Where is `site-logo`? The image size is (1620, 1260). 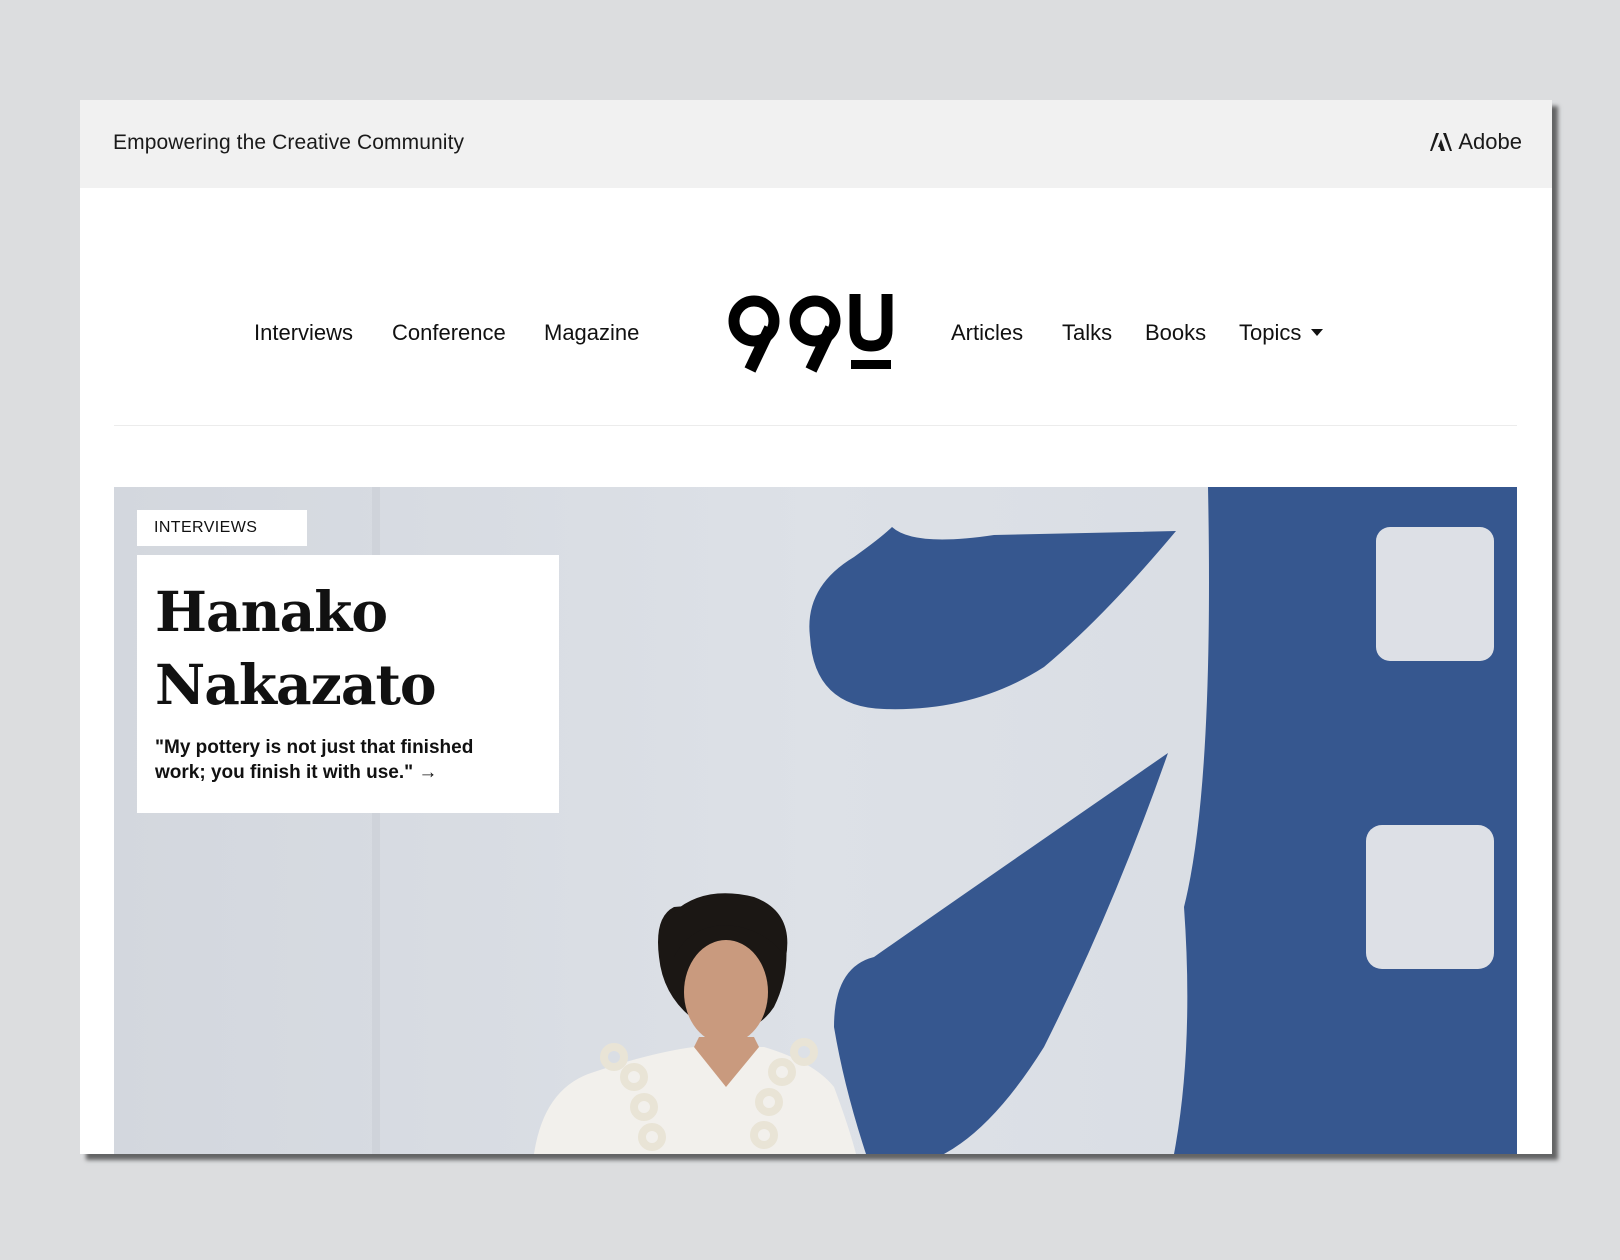 site-logo is located at coordinates (815, 335).